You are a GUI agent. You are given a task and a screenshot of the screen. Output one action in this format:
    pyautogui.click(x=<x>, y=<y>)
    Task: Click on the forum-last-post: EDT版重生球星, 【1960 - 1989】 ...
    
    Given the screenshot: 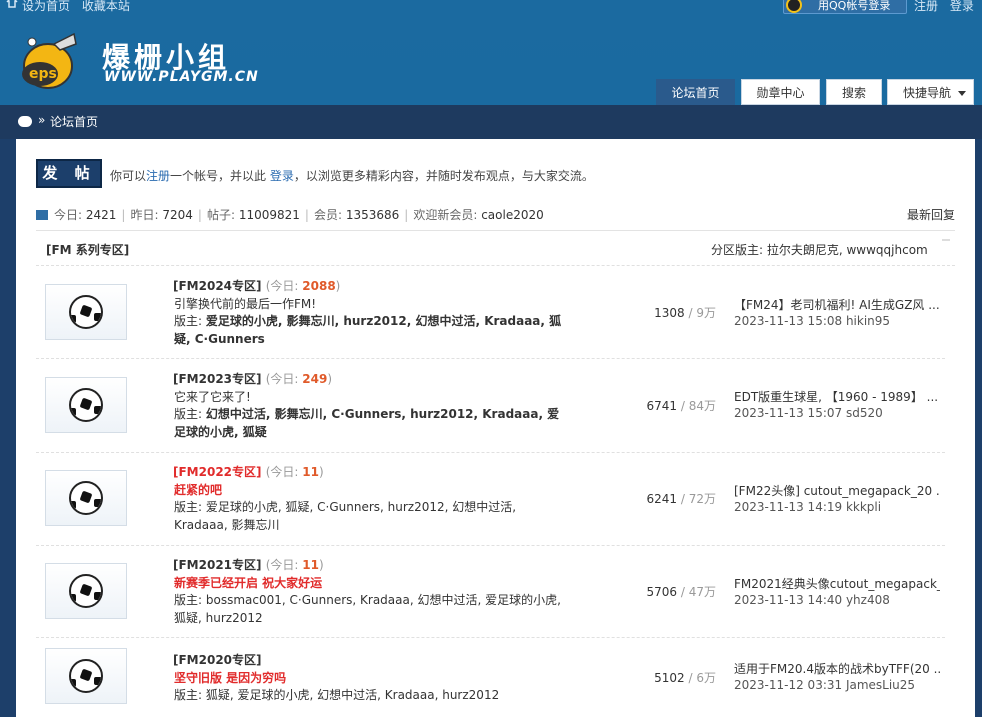 What is the action you would take?
    pyautogui.click(x=837, y=396)
    